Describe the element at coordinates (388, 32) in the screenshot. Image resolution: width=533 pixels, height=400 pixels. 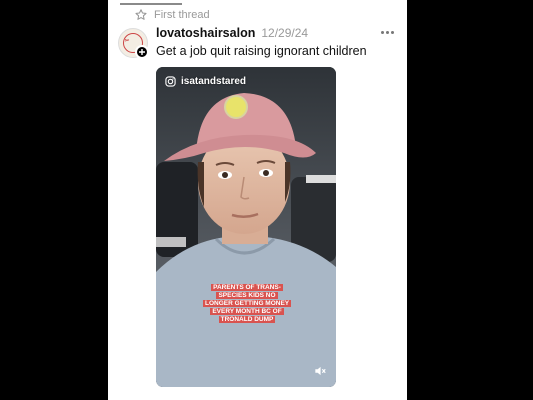
I see `more-options-button` at that location.